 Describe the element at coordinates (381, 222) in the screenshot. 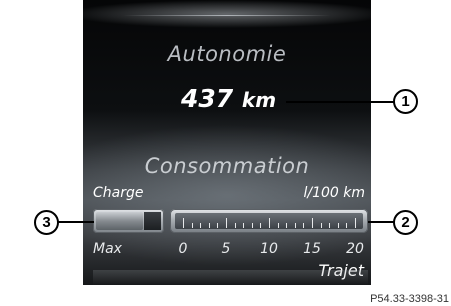

I see `callout-2-leader` at that location.